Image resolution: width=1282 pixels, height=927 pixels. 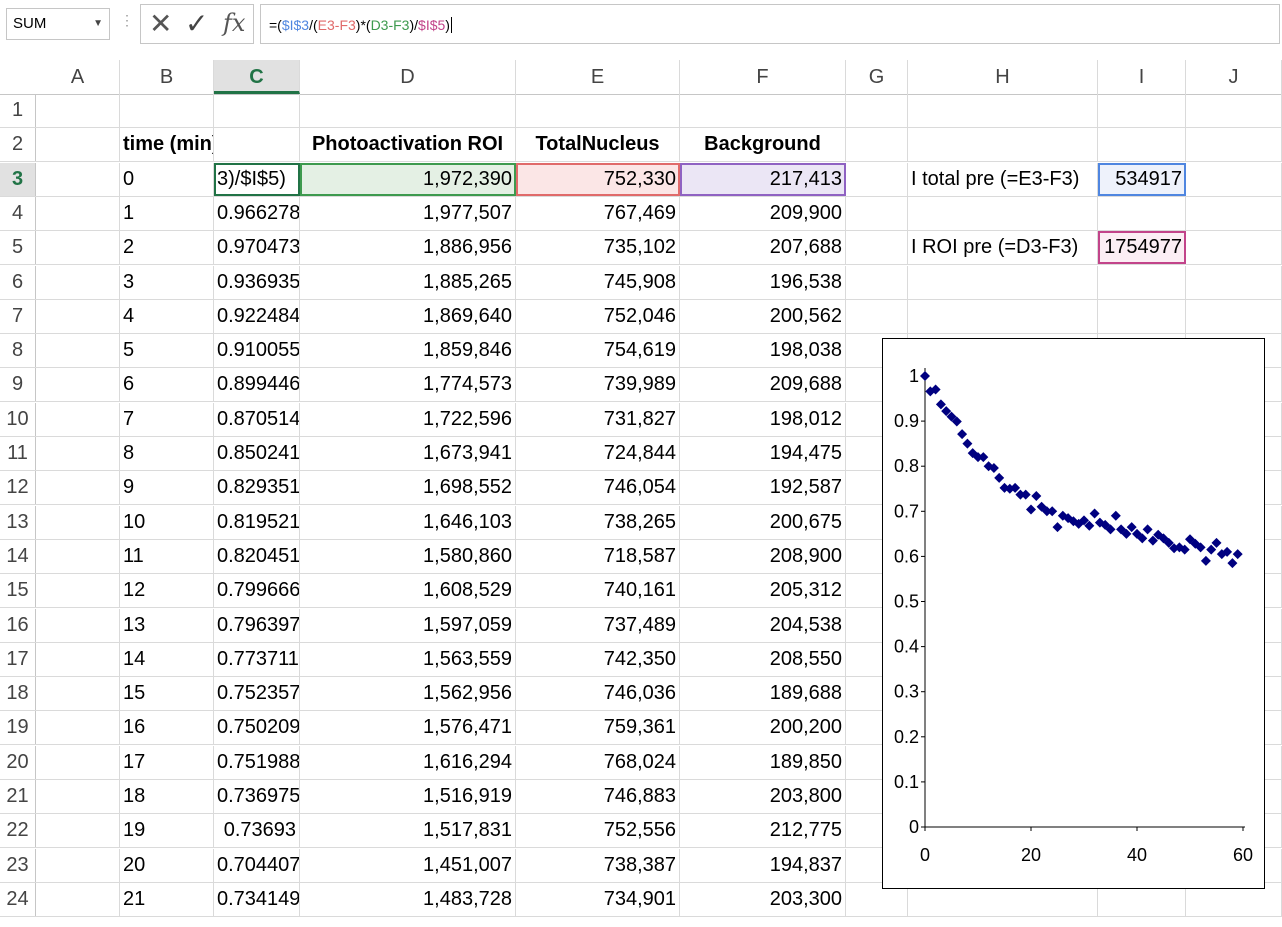 I want to click on cell-b13: 10, so click(x=167, y=522).